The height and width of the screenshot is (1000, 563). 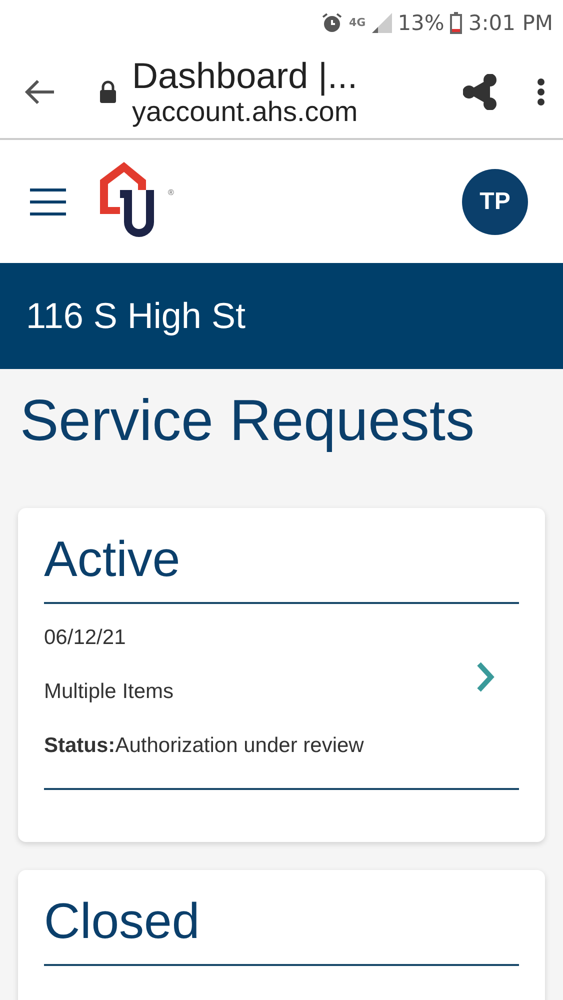 What do you see at coordinates (357, 22) in the screenshot?
I see `network-type: 4G` at bounding box center [357, 22].